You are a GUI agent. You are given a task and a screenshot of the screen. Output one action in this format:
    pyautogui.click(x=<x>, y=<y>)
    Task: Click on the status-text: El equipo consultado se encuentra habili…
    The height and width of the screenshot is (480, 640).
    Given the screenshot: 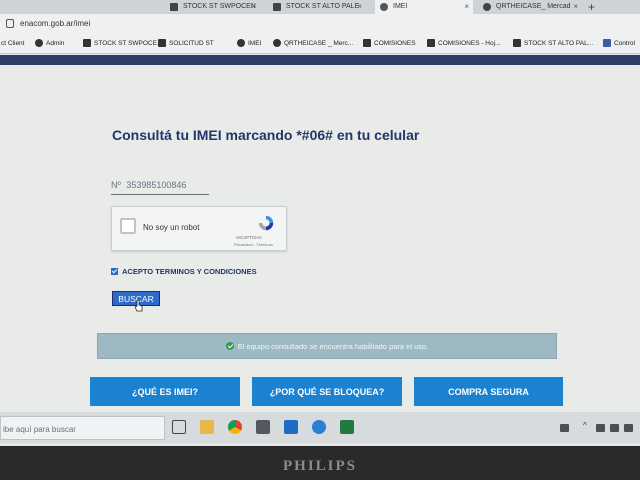 What is the action you would take?
    pyautogui.click(x=333, y=346)
    